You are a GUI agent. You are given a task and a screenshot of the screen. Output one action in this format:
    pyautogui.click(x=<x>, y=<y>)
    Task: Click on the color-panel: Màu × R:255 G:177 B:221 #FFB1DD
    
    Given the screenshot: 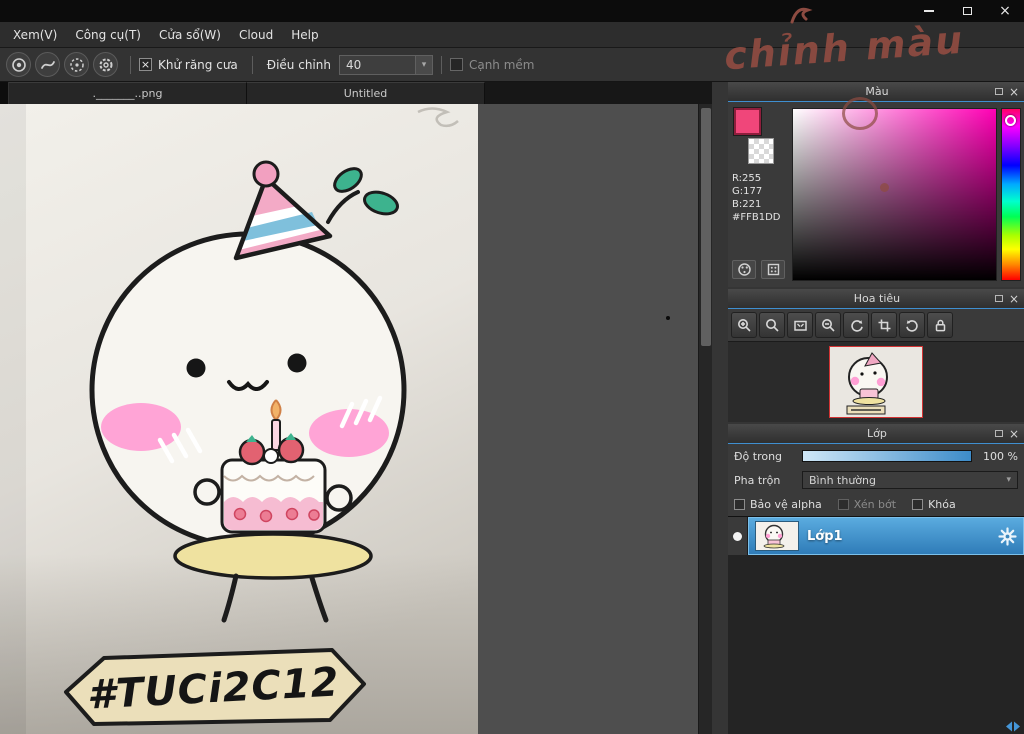 What is the action you would take?
    pyautogui.click(x=876, y=184)
    